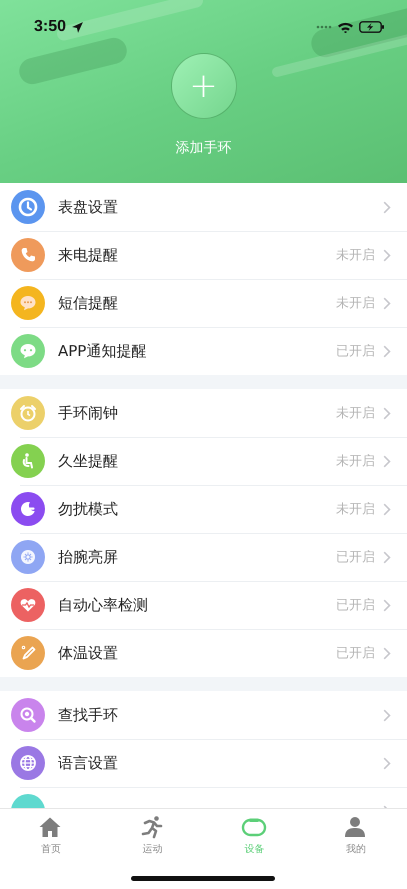  I want to click on settings-row: 体温设置 已开启, so click(203, 653).